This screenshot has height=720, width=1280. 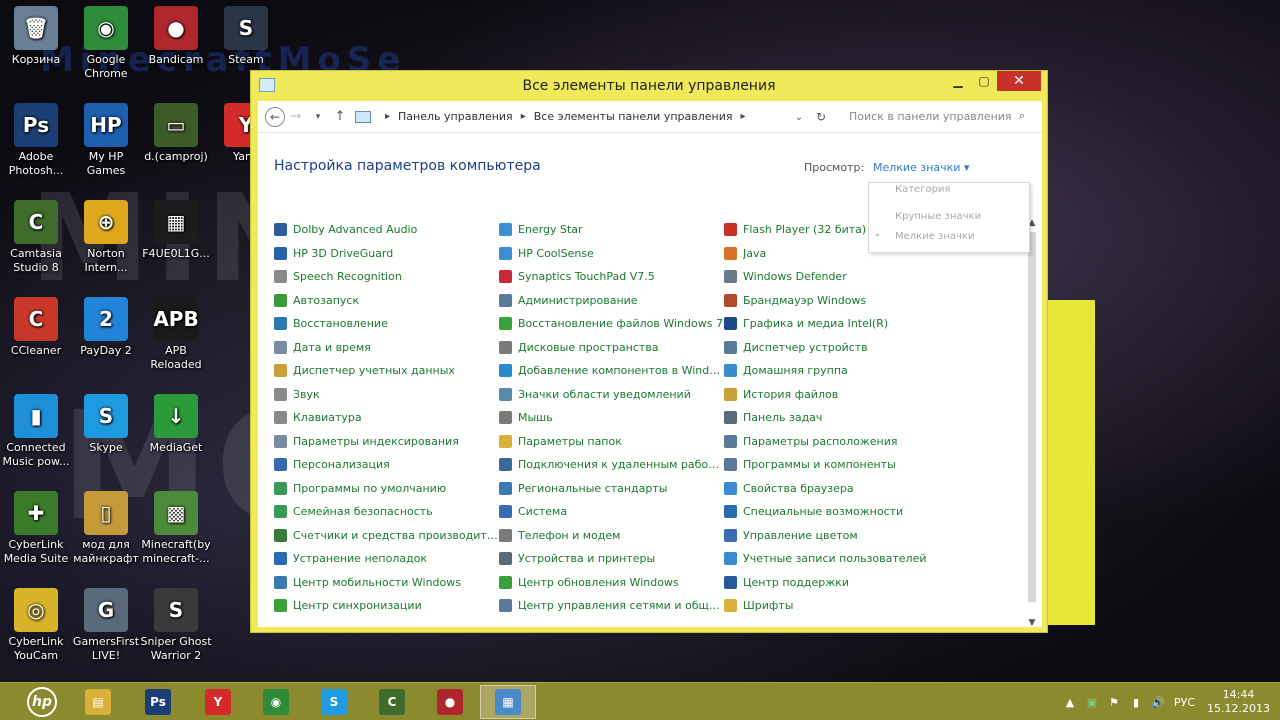 I want to click on view-option-large-icons: Крупные значки, so click(x=938, y=216).